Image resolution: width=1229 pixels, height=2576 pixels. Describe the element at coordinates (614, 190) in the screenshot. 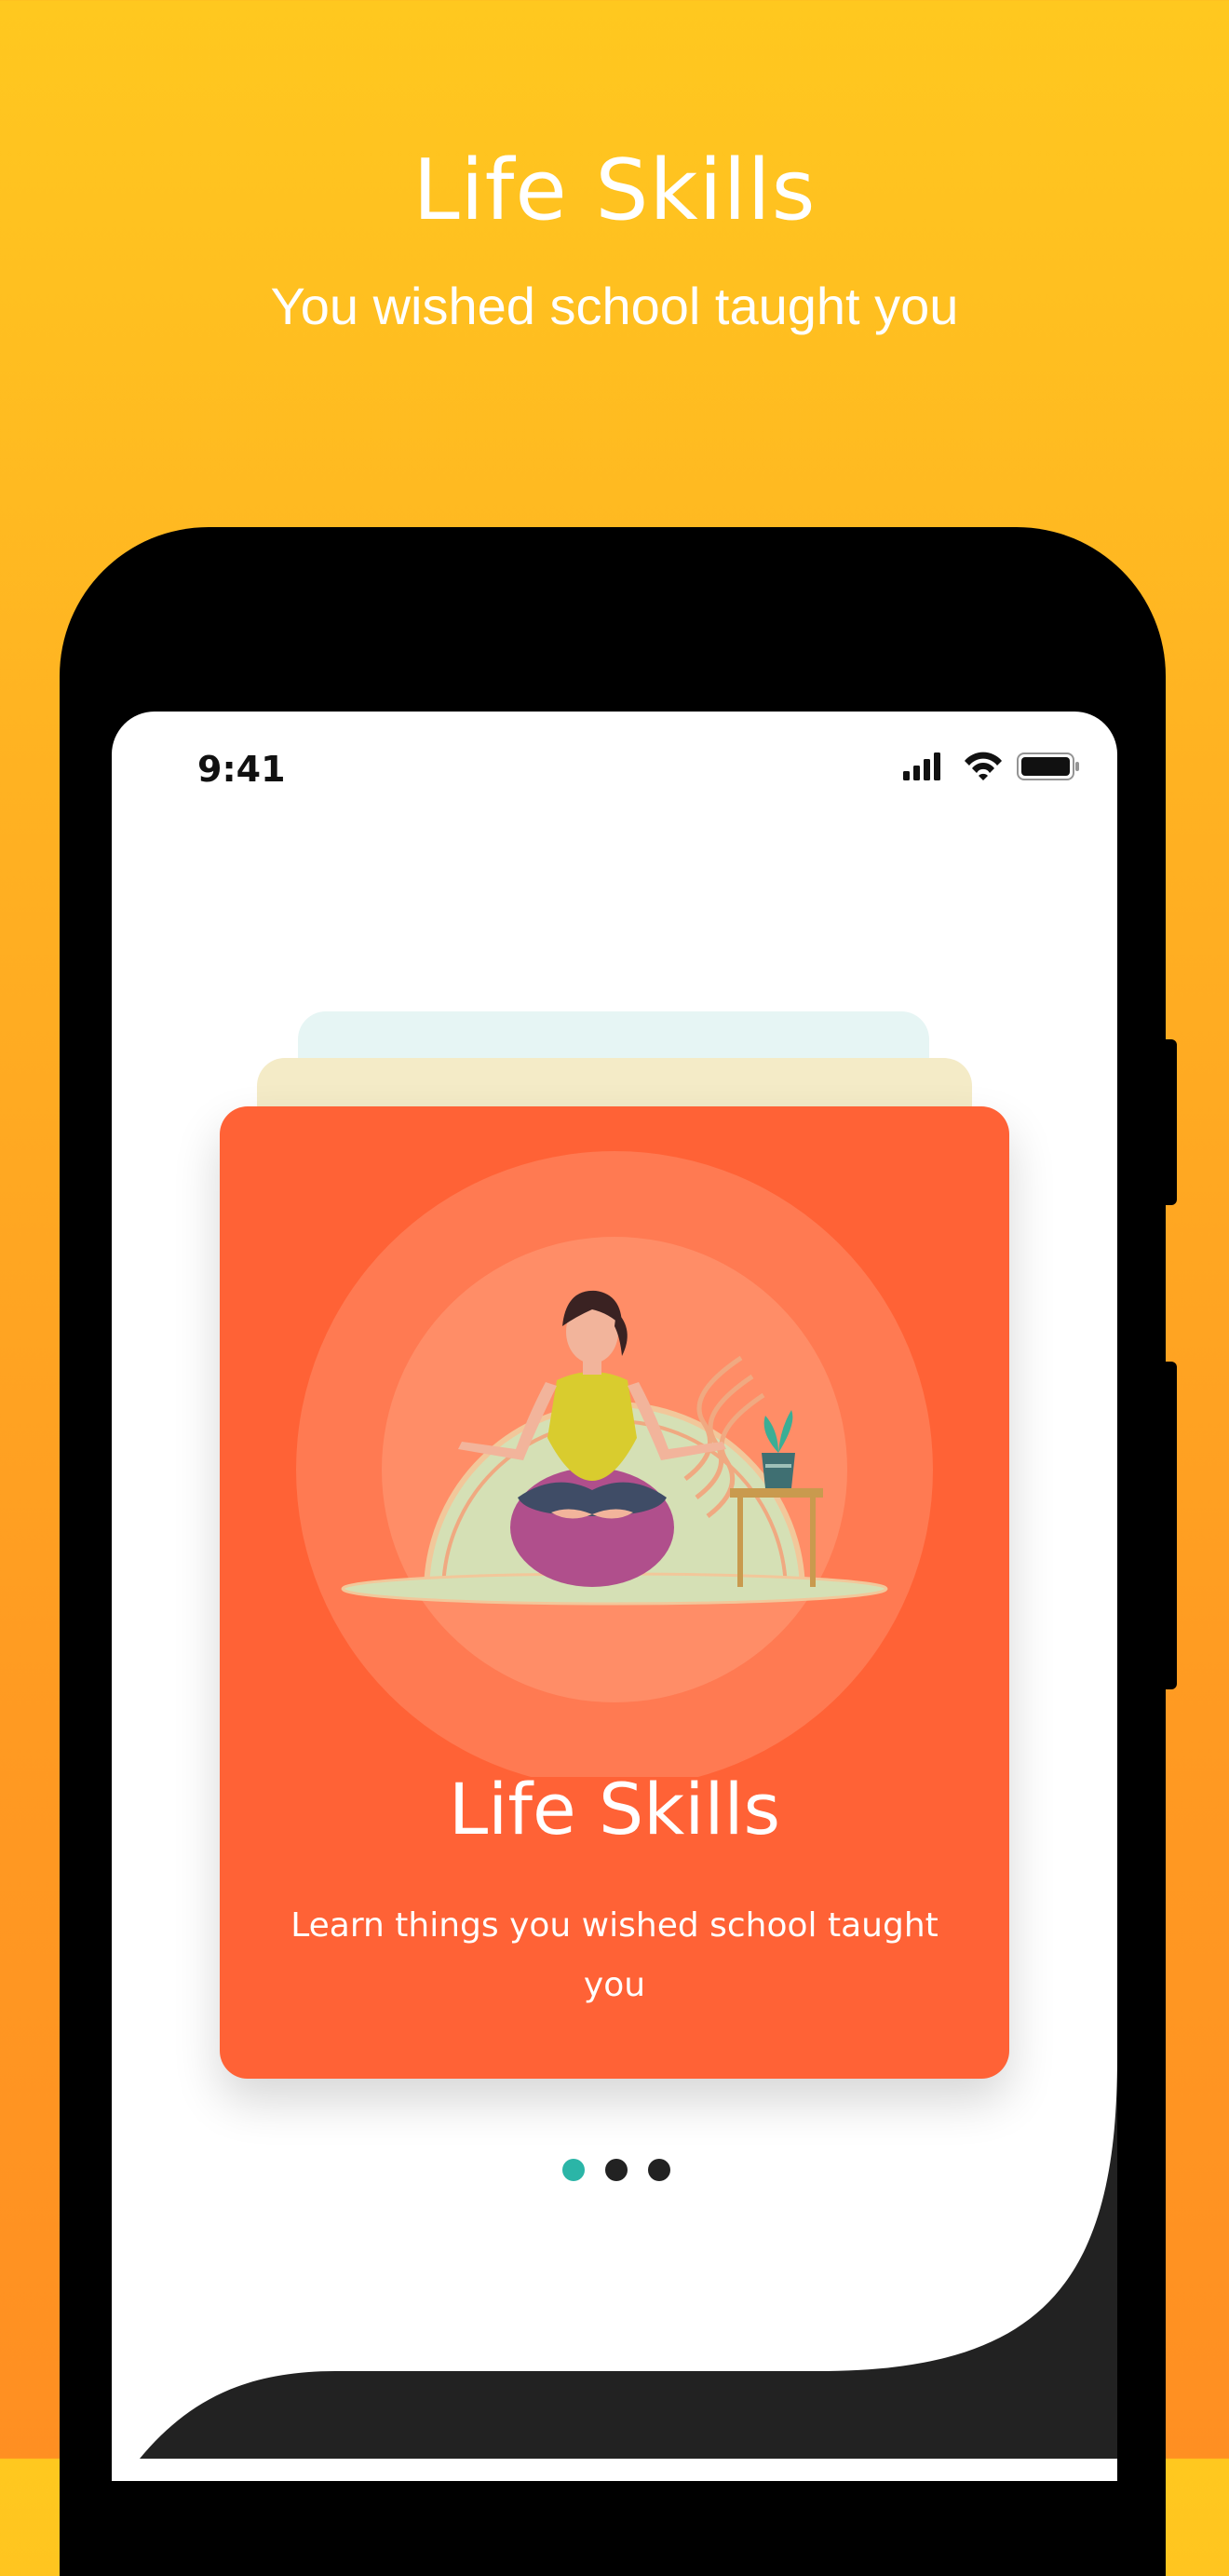

I see `promo-title: Life Skills` at that location.